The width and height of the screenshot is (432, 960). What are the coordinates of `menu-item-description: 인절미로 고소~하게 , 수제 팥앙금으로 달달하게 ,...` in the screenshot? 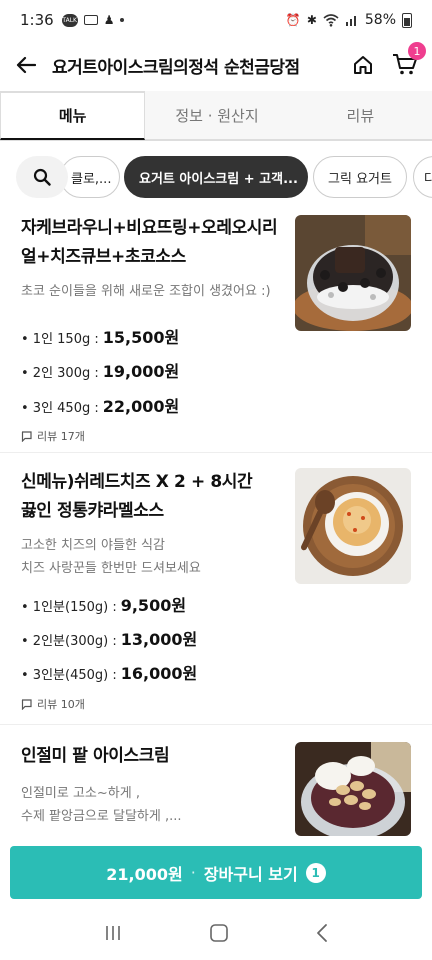 It's located at (101, 805).